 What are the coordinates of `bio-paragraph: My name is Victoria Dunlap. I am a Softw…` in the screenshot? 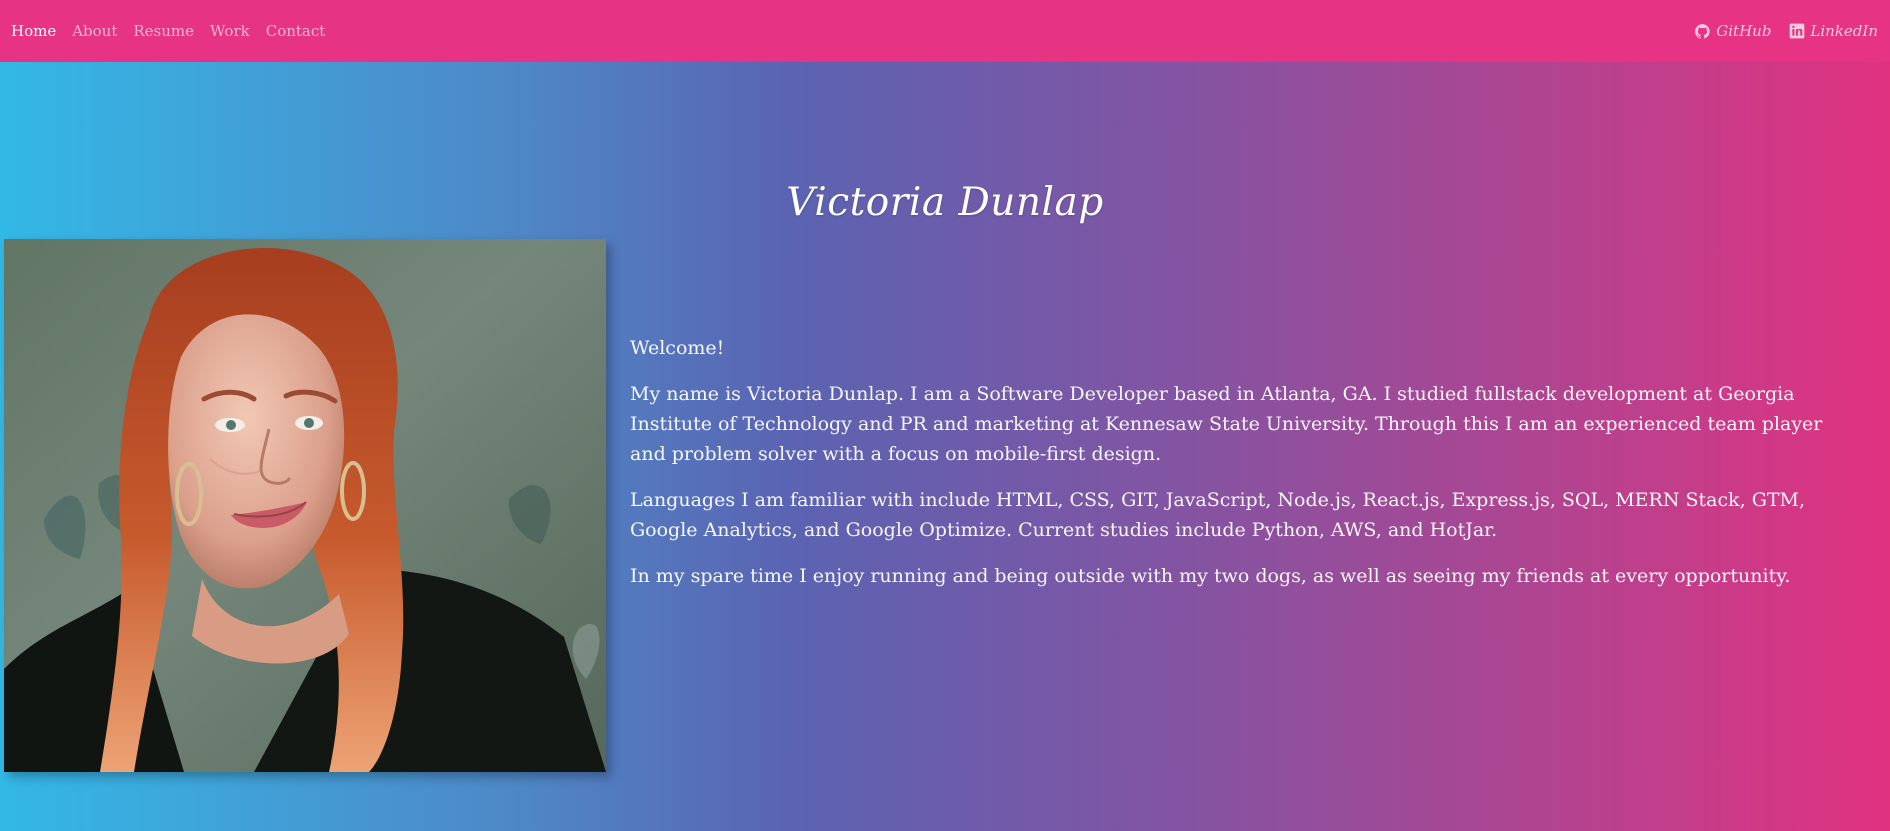 It's located at (1226, 424).